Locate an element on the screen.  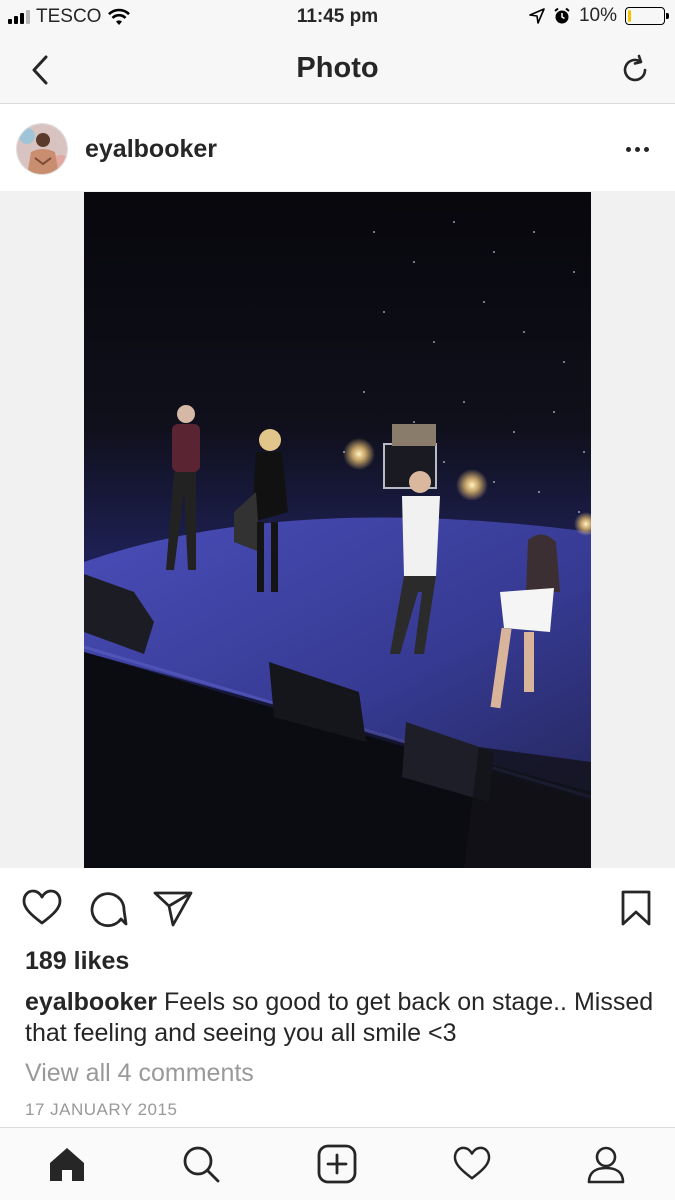
search-icon is located at coordinates (201, 1164).